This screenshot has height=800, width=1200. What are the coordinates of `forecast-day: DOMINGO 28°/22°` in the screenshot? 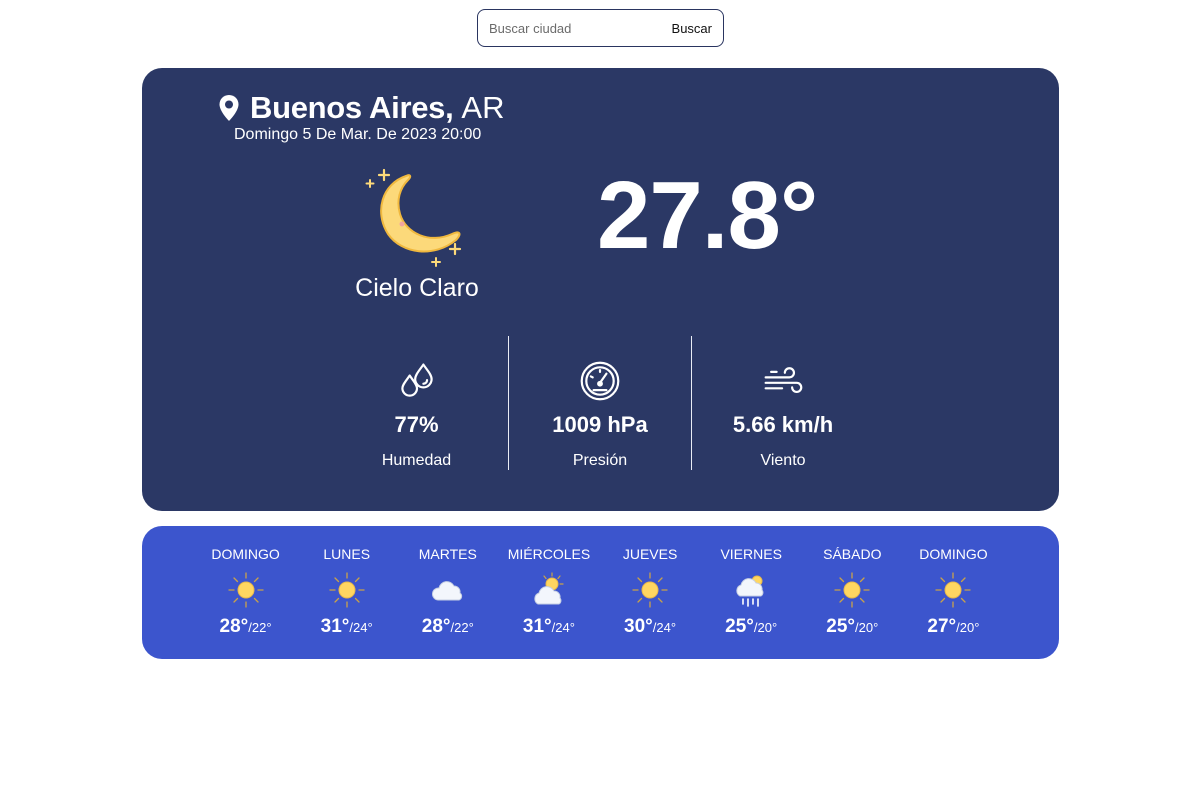 It's located at (245, 602).